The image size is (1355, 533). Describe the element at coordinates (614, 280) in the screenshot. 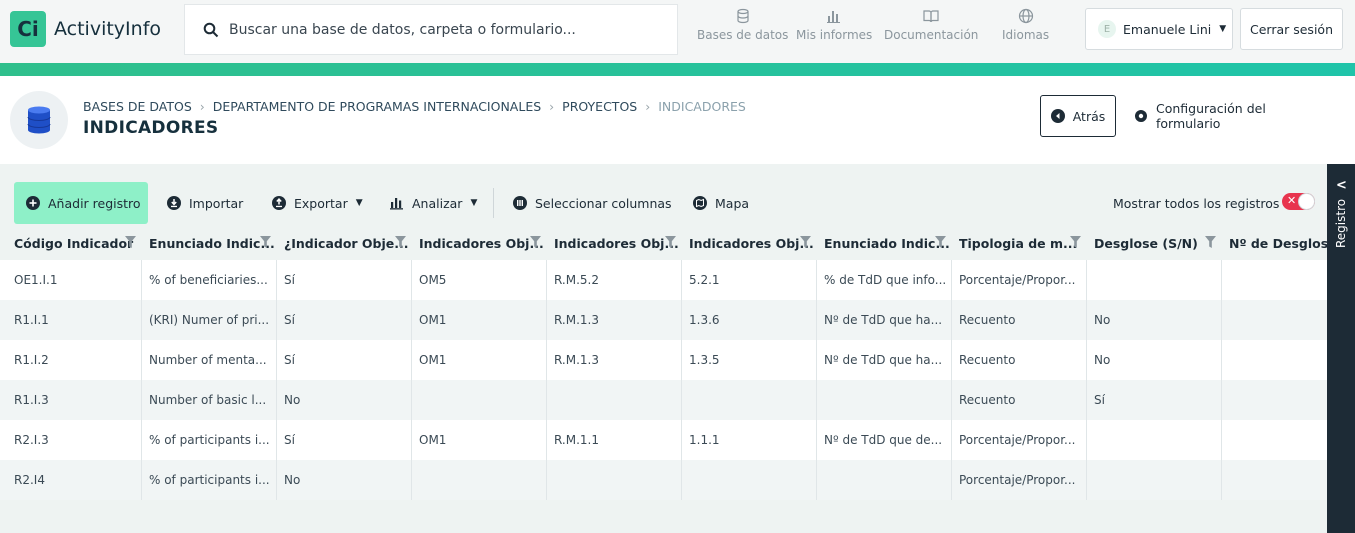

I see `table-cell: R.M.5.2` at that location.